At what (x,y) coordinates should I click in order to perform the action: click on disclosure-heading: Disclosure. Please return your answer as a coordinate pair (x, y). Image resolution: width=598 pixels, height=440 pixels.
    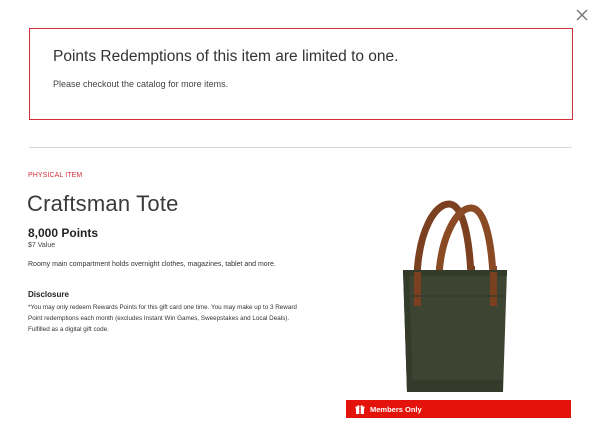
    Looking at the image, I should click on (48, 294).